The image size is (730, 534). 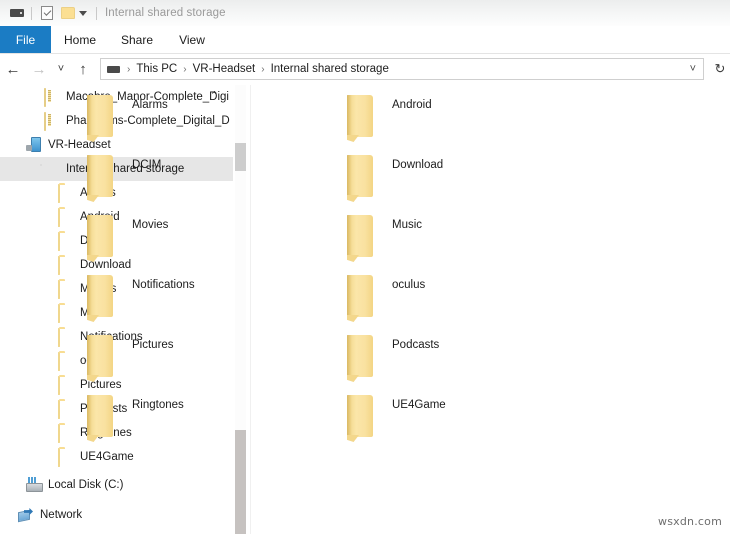 I want to click on sidebar-item-local-disk-c: Local Disk (C:), so click(x=116, y=485).